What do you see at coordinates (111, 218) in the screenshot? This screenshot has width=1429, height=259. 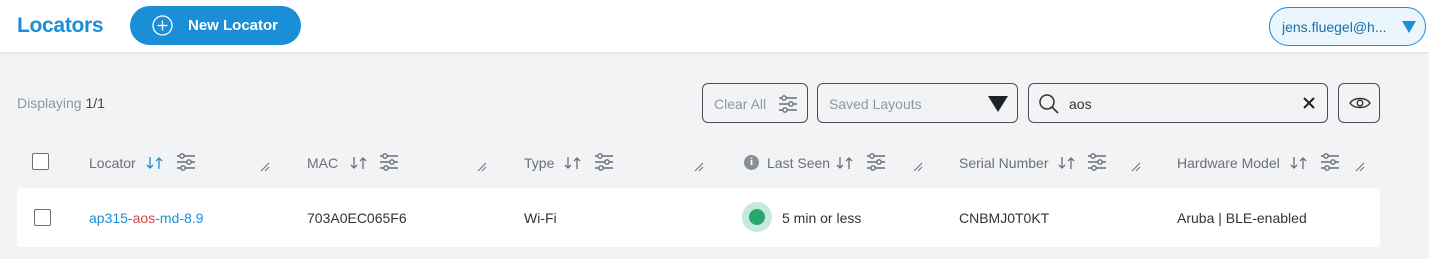 I see `locator-name-prefix: ap315-` at bounding box center [111, 218].